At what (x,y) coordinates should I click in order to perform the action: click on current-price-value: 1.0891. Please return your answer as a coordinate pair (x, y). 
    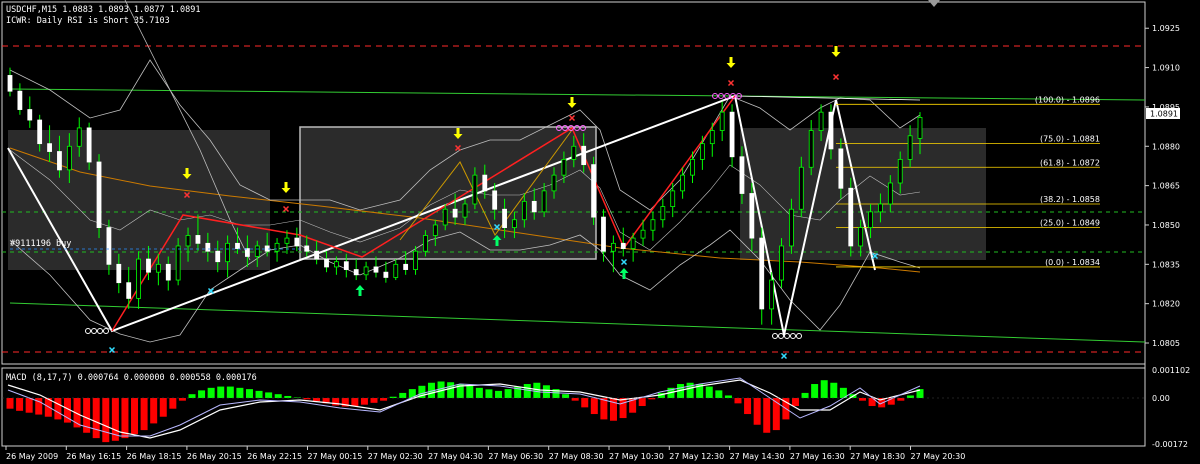
    Looking at the image, I should click on (1164, 114).